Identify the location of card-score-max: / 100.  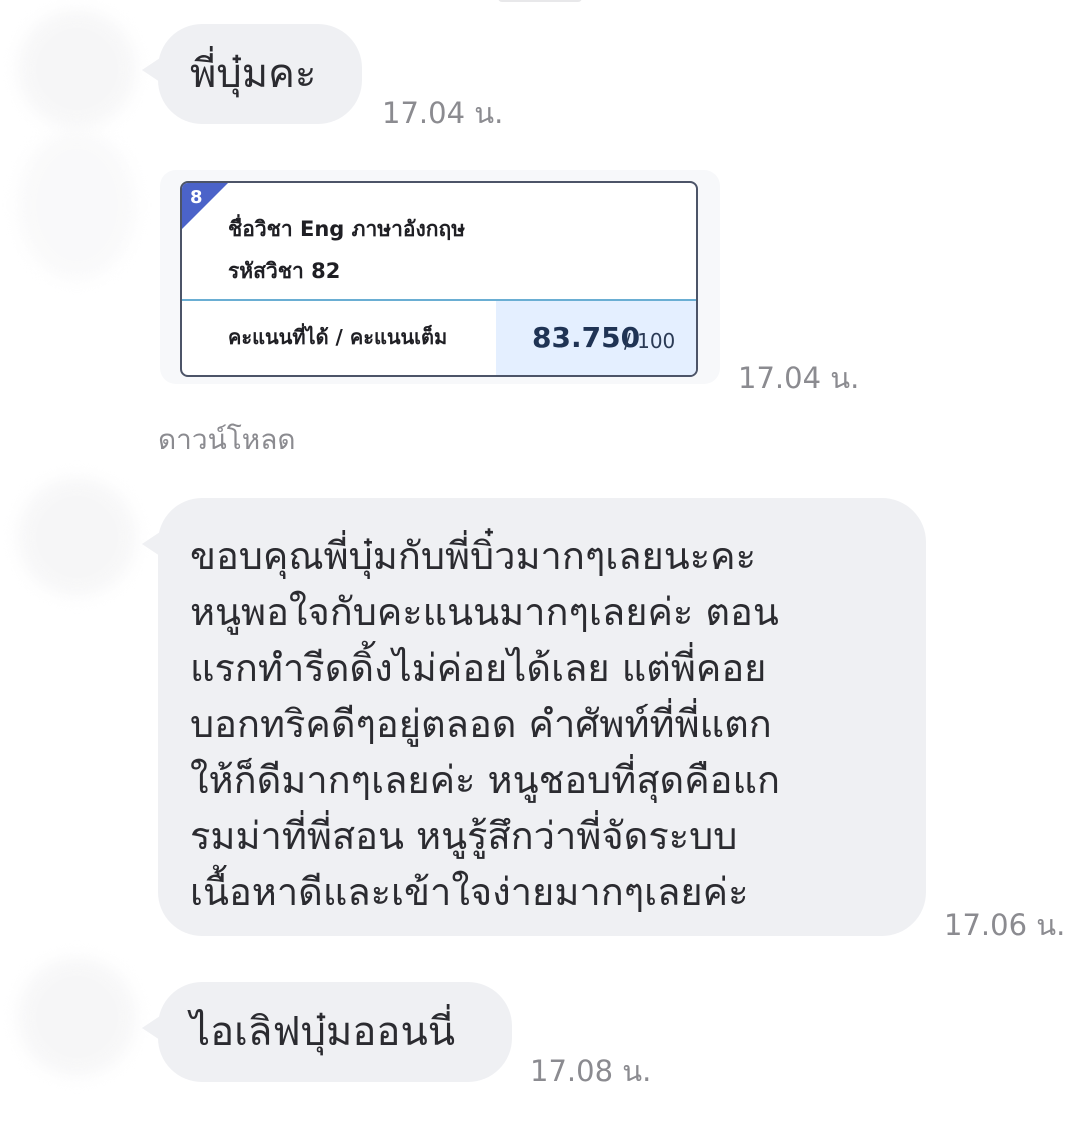
(650, 341).